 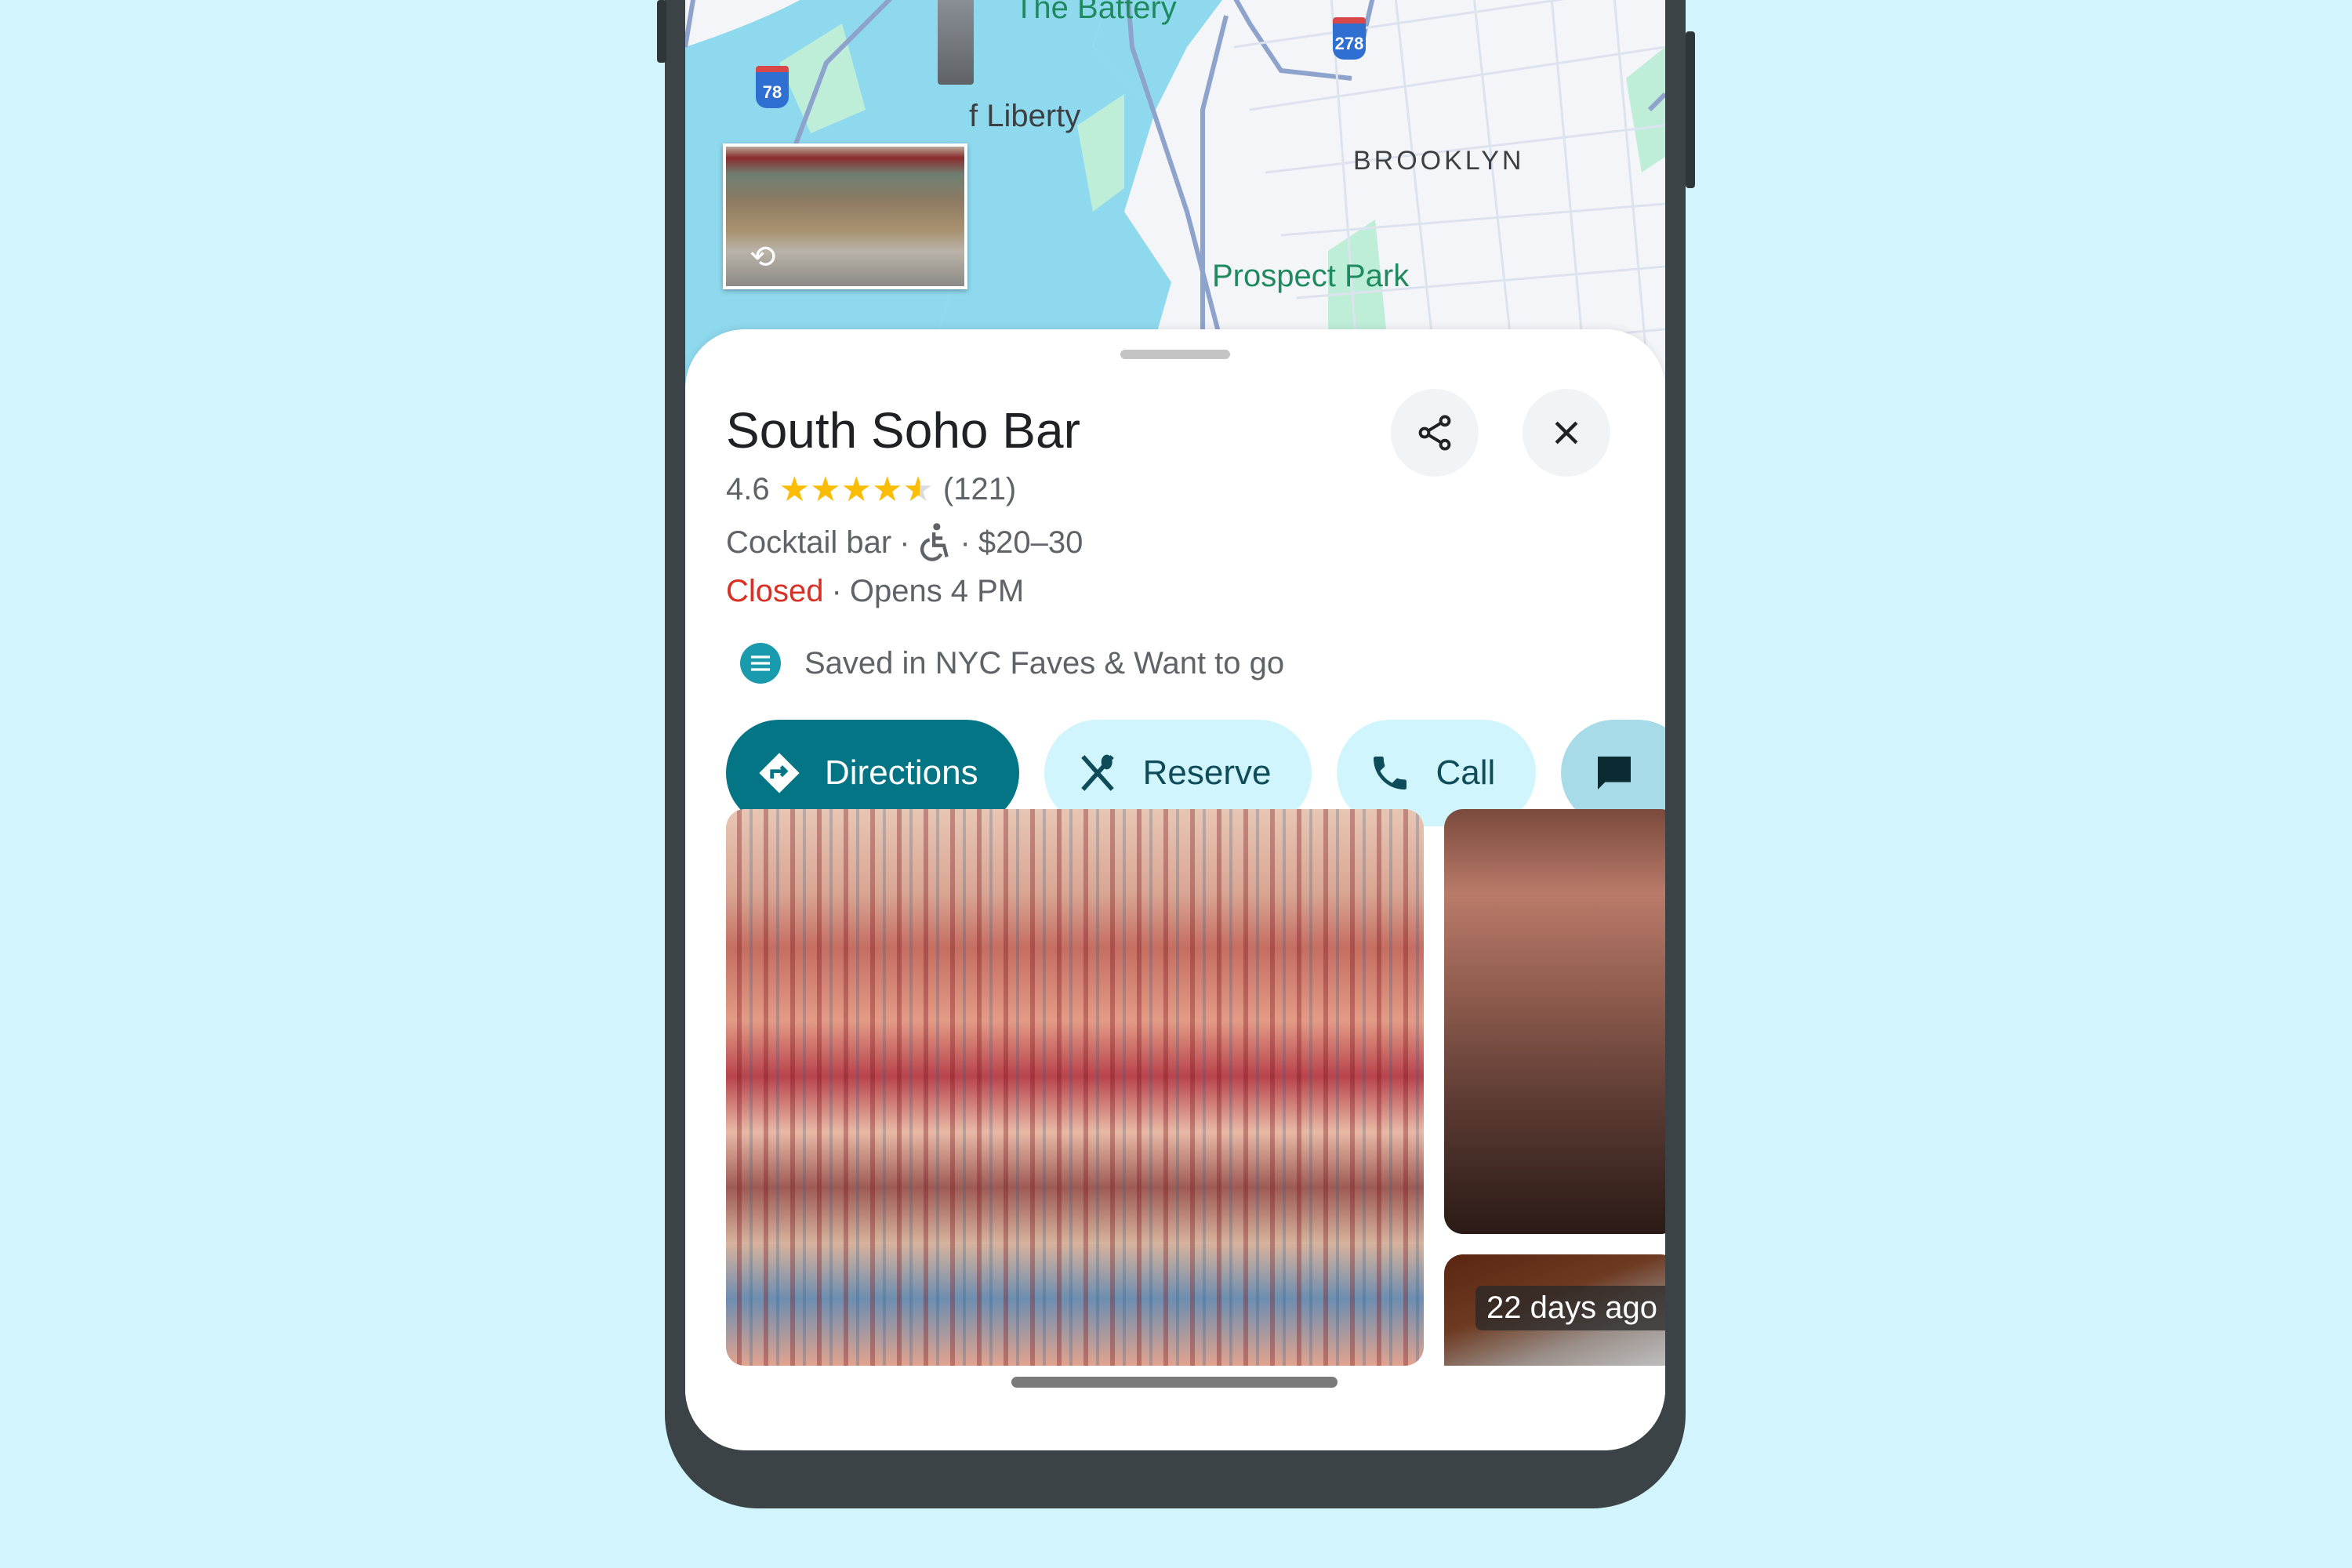 I want to click on reserve-label: Reserve, so click(x=1207, y=772).